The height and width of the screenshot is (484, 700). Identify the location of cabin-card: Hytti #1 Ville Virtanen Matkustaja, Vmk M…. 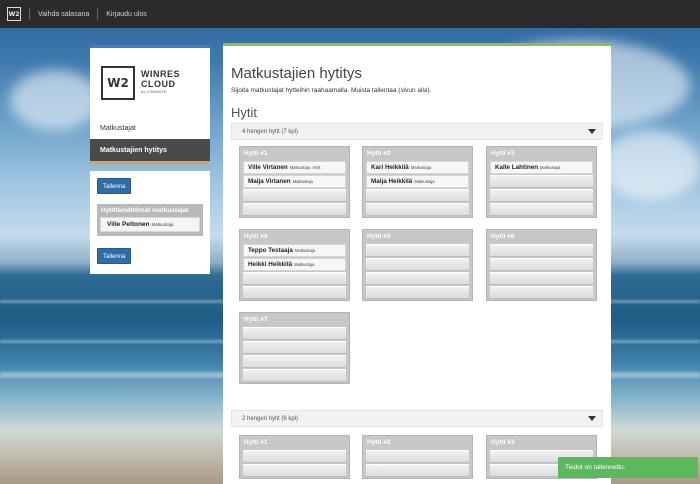
(294, 182).